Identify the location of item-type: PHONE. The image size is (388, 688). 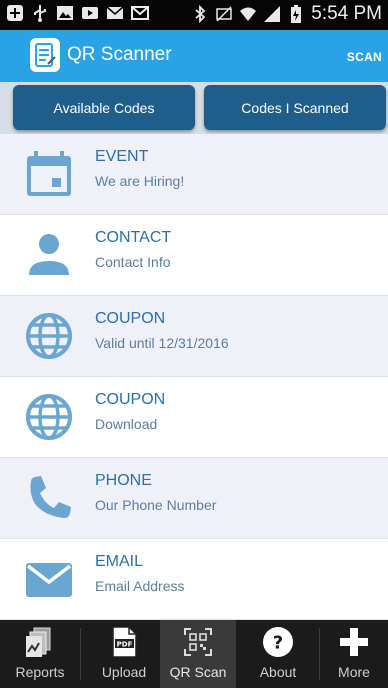
(123, 480).